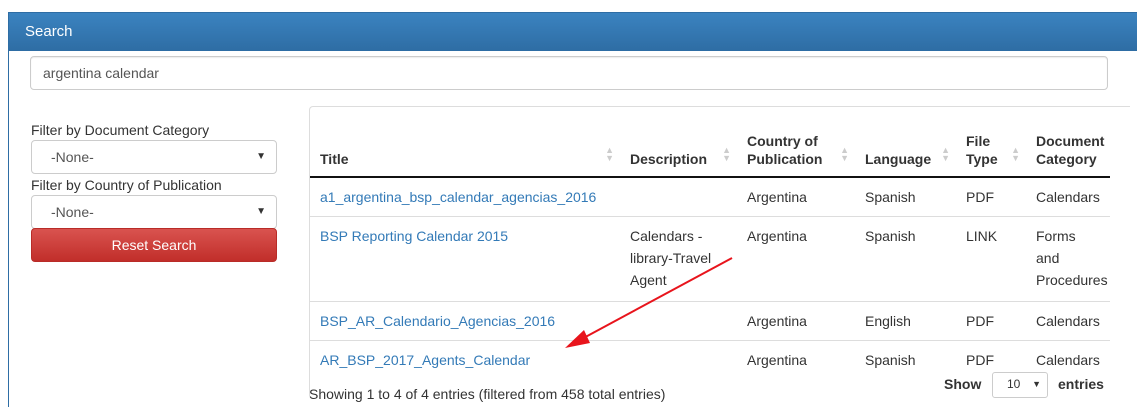 This screenshot has height=407, width=1137. I want to click on column-header-file-type: File Type ▲ ▼, so click(991, 142).